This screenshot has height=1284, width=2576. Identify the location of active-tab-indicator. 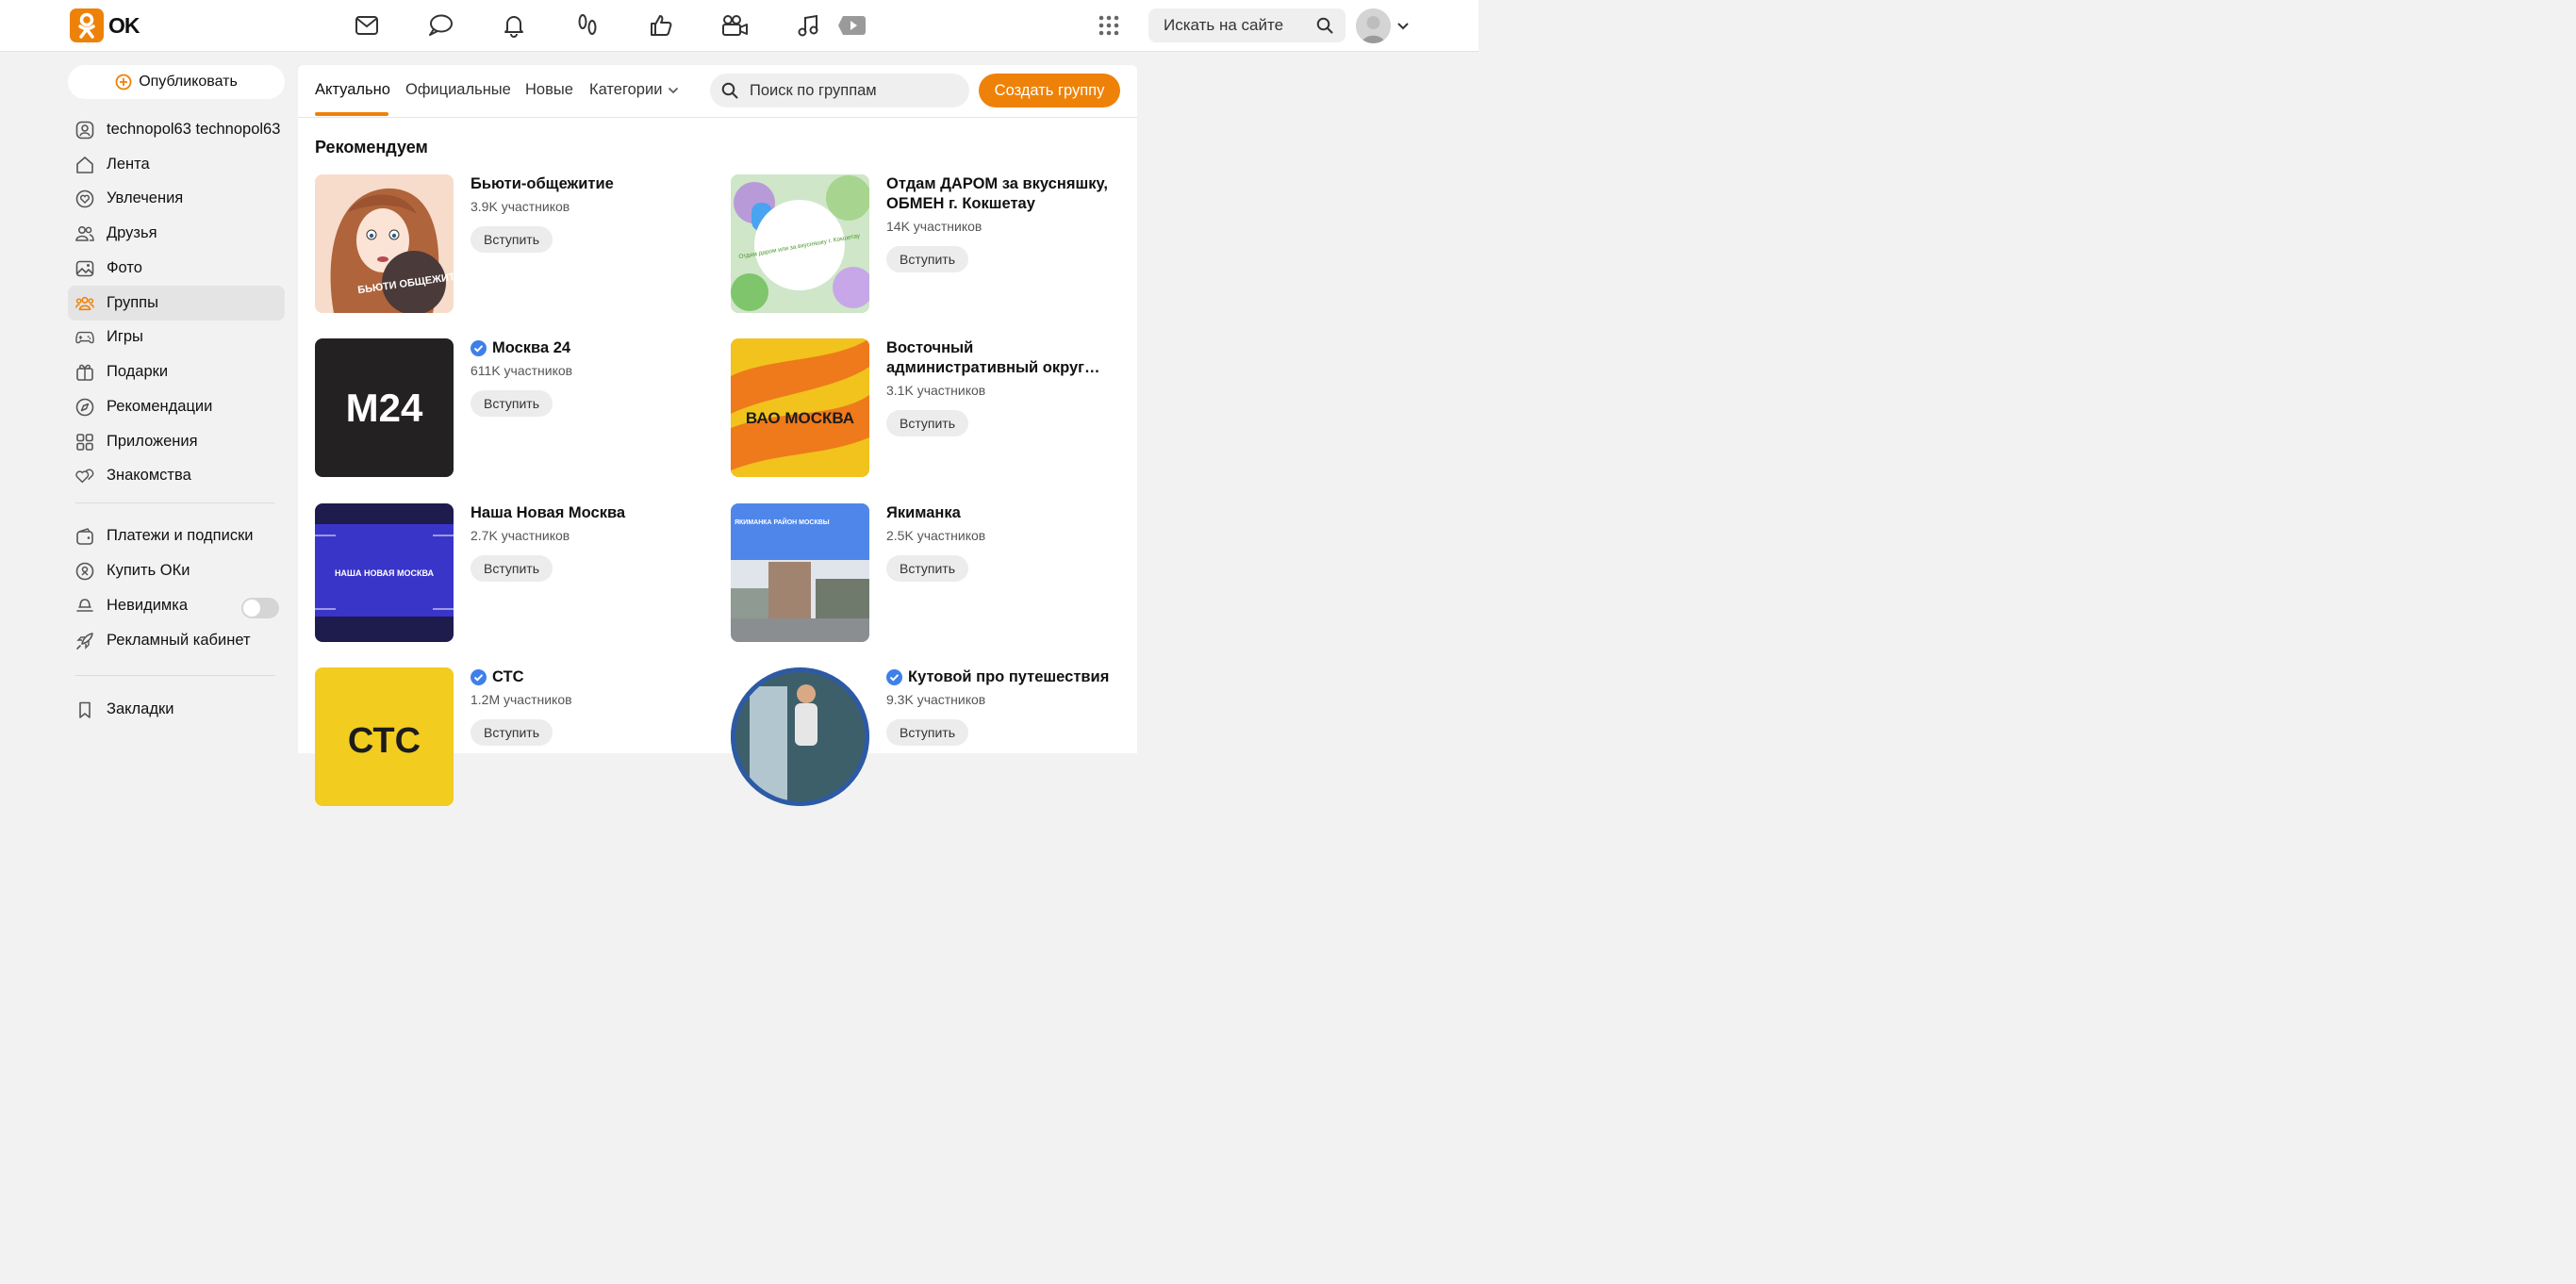
(351, 114).